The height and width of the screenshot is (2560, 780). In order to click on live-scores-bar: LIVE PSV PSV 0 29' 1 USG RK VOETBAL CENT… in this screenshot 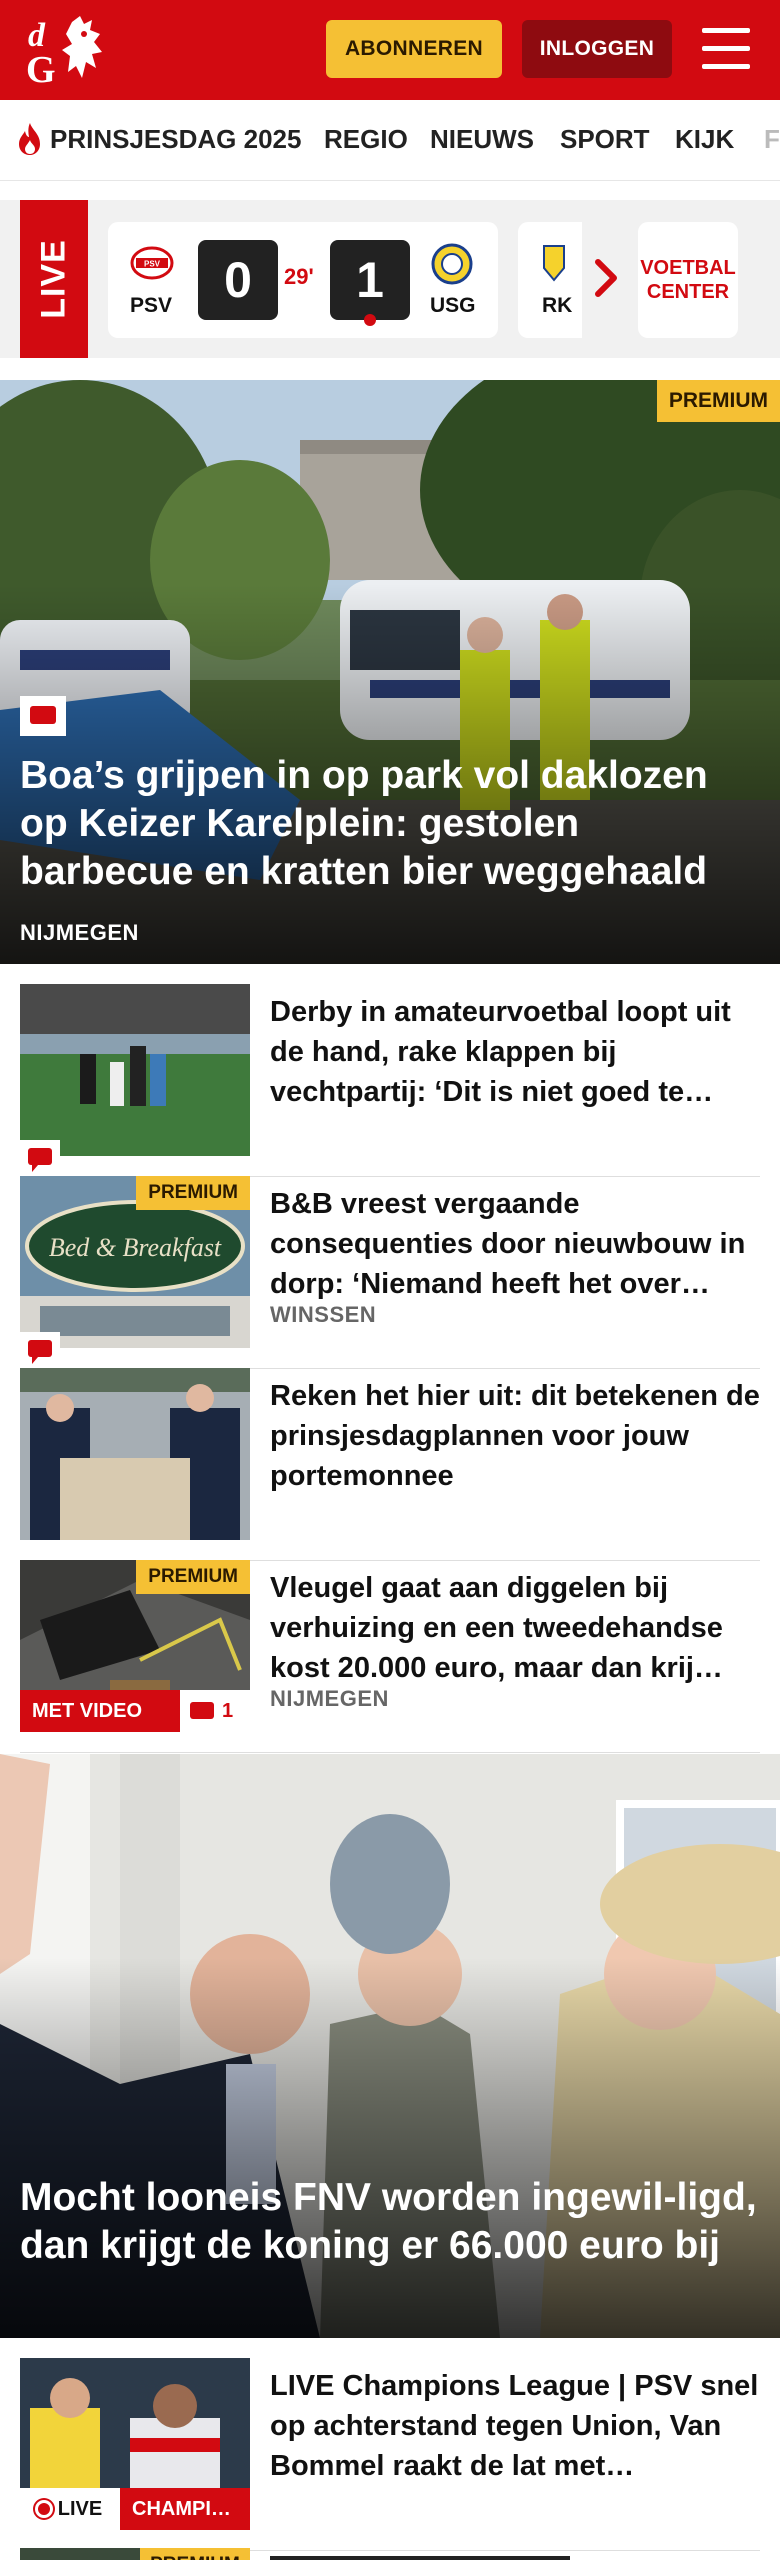, I will do `click(390, 279)`.